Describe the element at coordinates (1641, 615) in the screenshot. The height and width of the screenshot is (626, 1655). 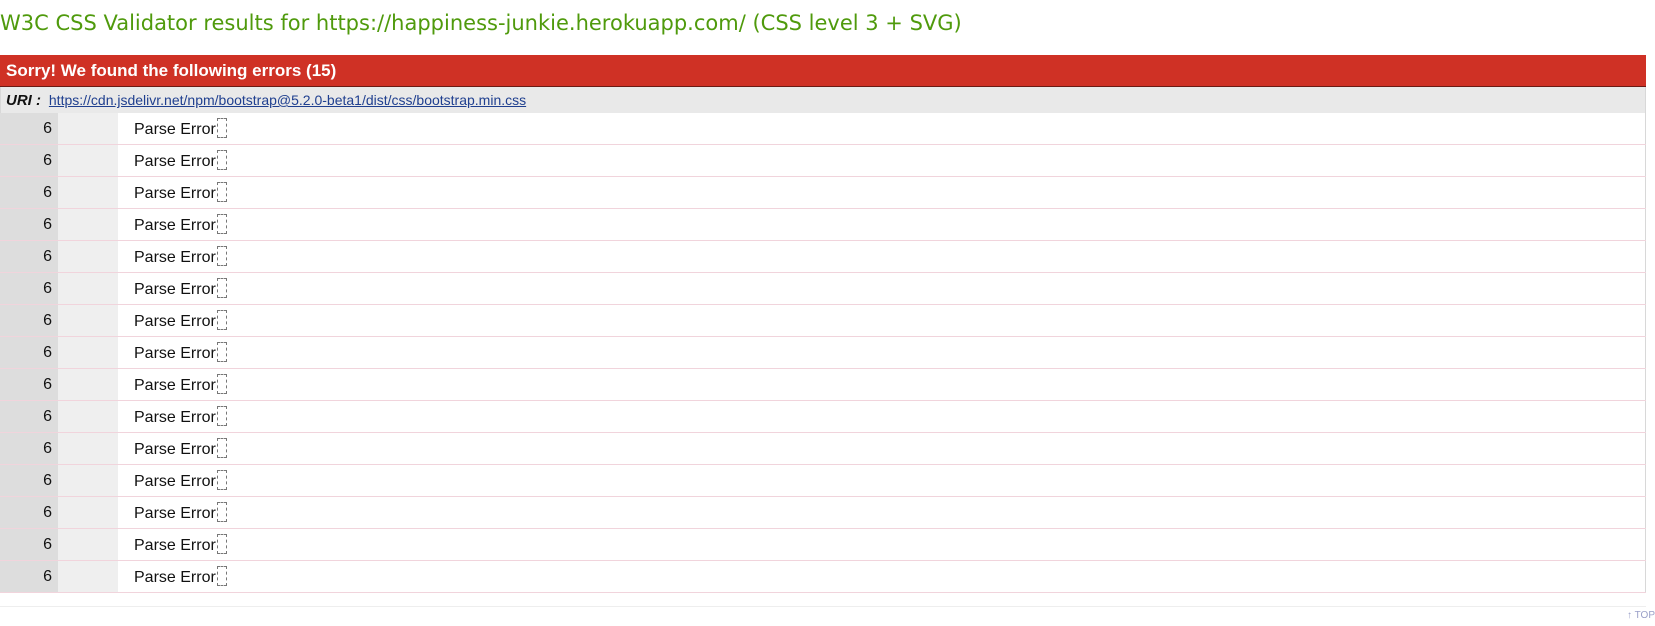
I see `back-to-top-link: ↑ TOP` at that location.